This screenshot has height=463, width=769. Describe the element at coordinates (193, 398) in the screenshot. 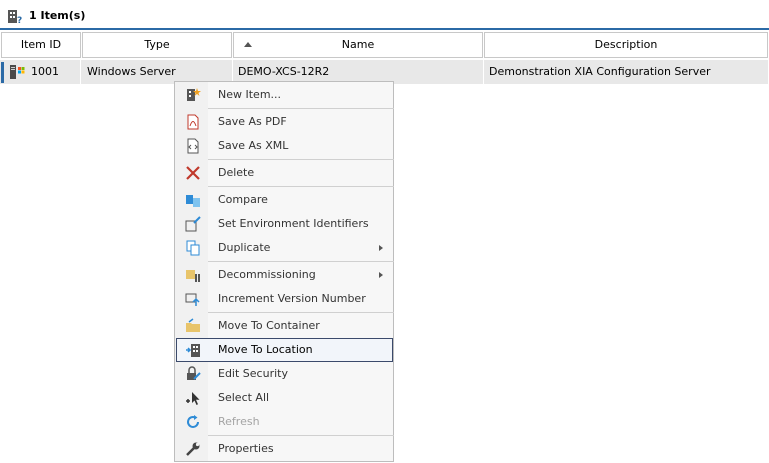

I see `select-all-icon` at that location.